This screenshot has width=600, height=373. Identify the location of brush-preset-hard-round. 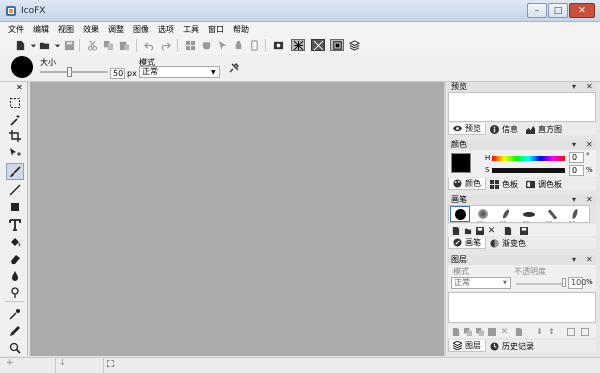
(460, 214).